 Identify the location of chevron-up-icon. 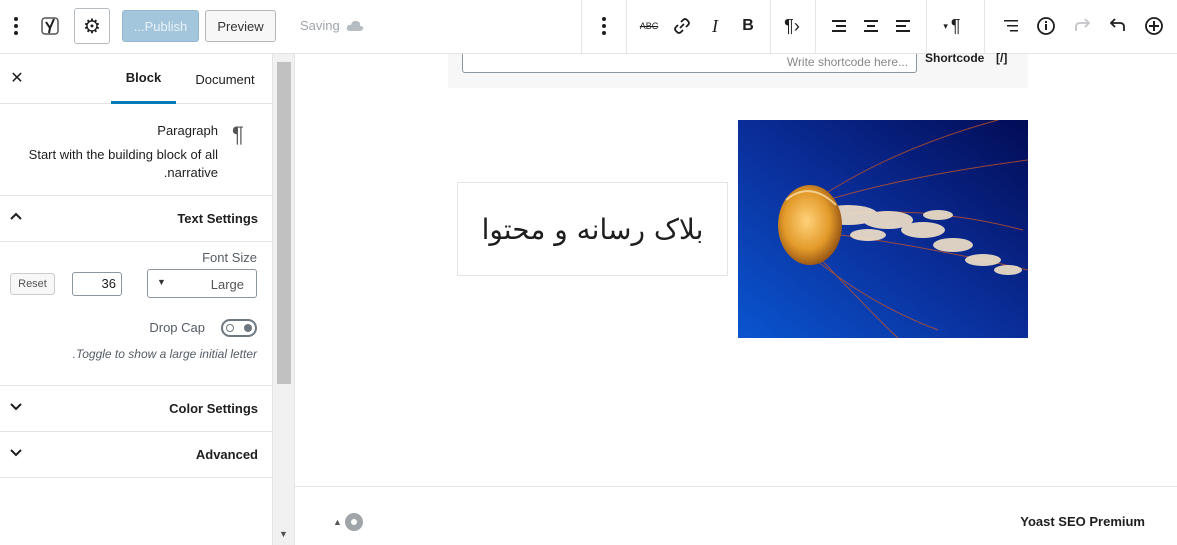
(16, 217).